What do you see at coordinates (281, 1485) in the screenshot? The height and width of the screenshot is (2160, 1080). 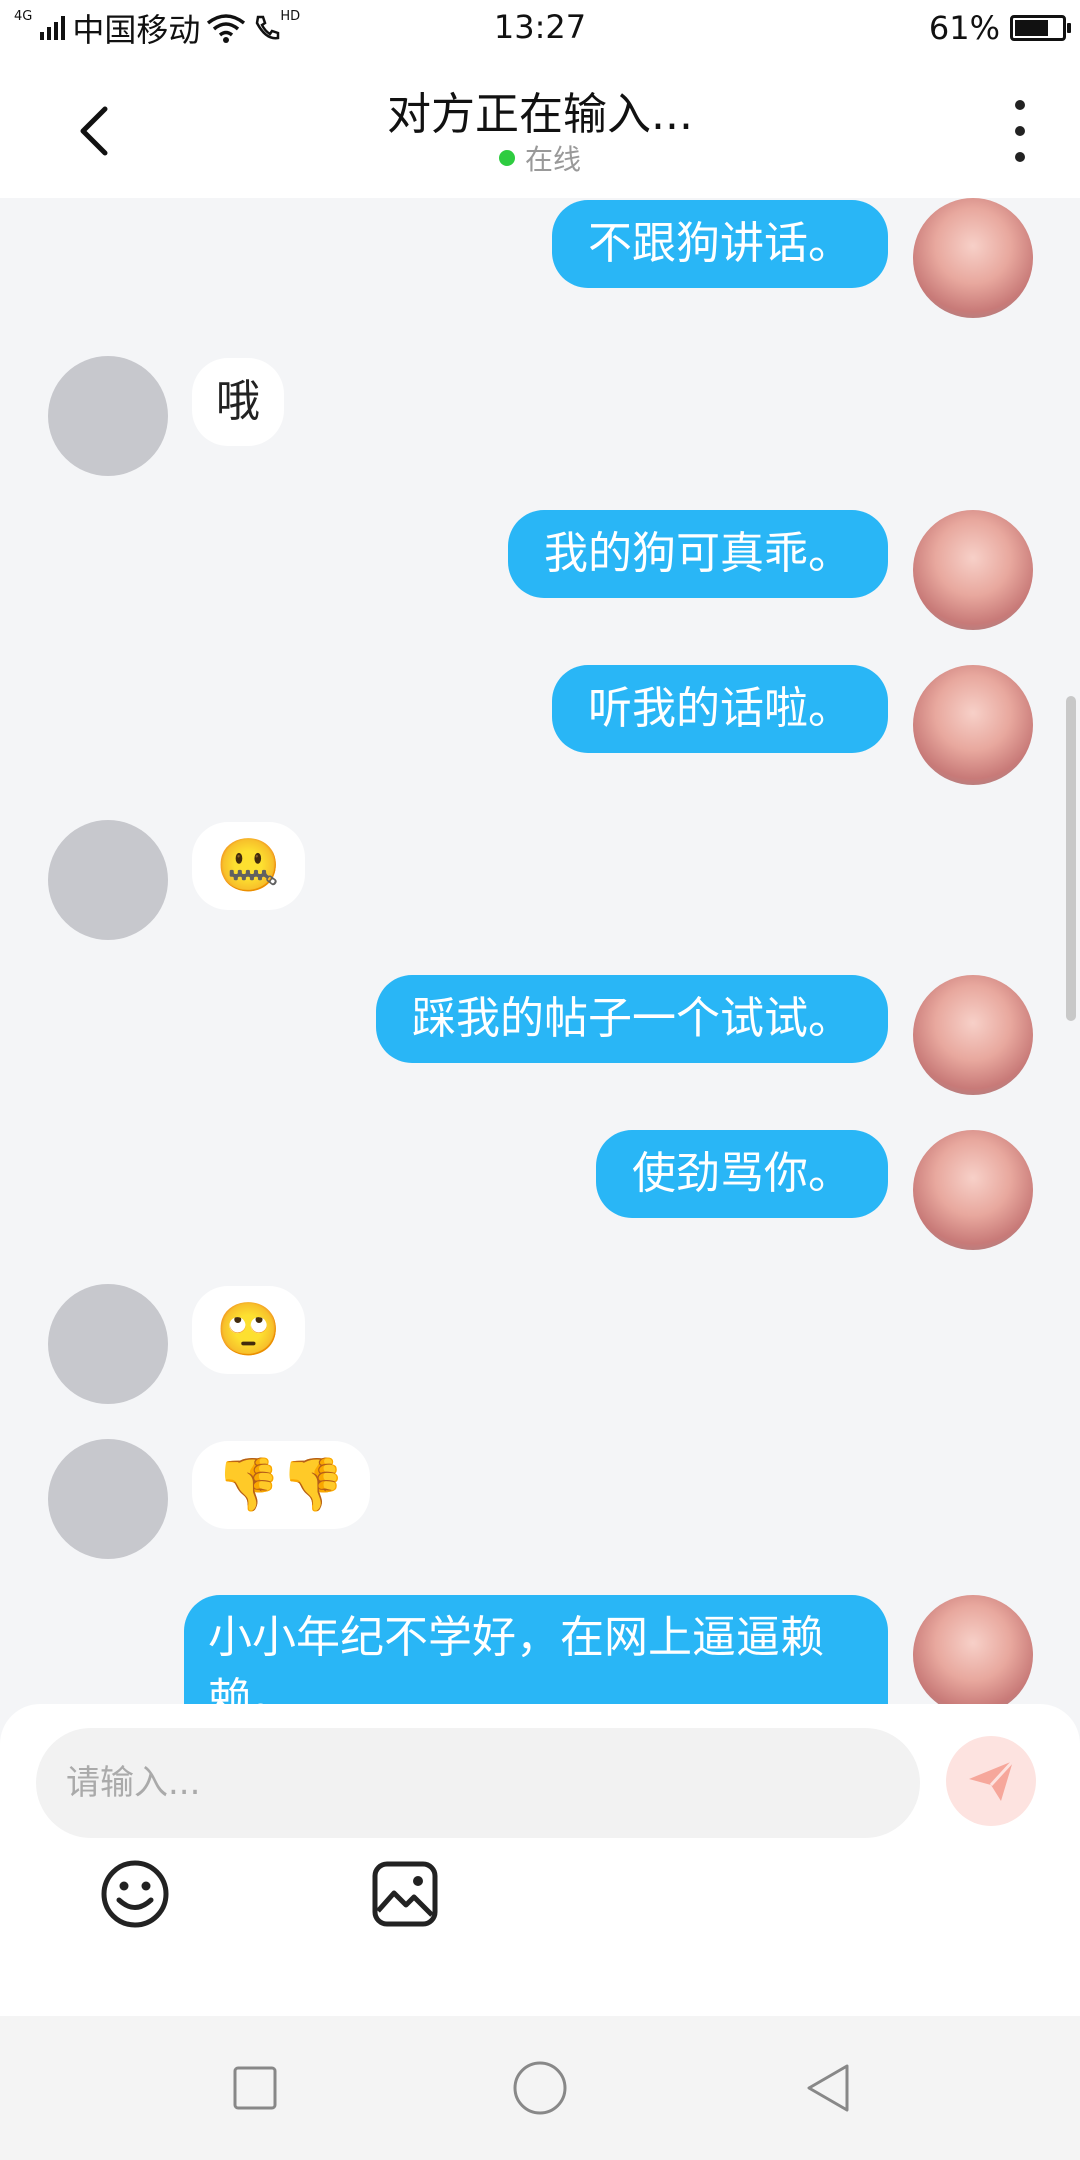 I see `message-bubble-other: 👎👎` at bounding box center [281, 1485].